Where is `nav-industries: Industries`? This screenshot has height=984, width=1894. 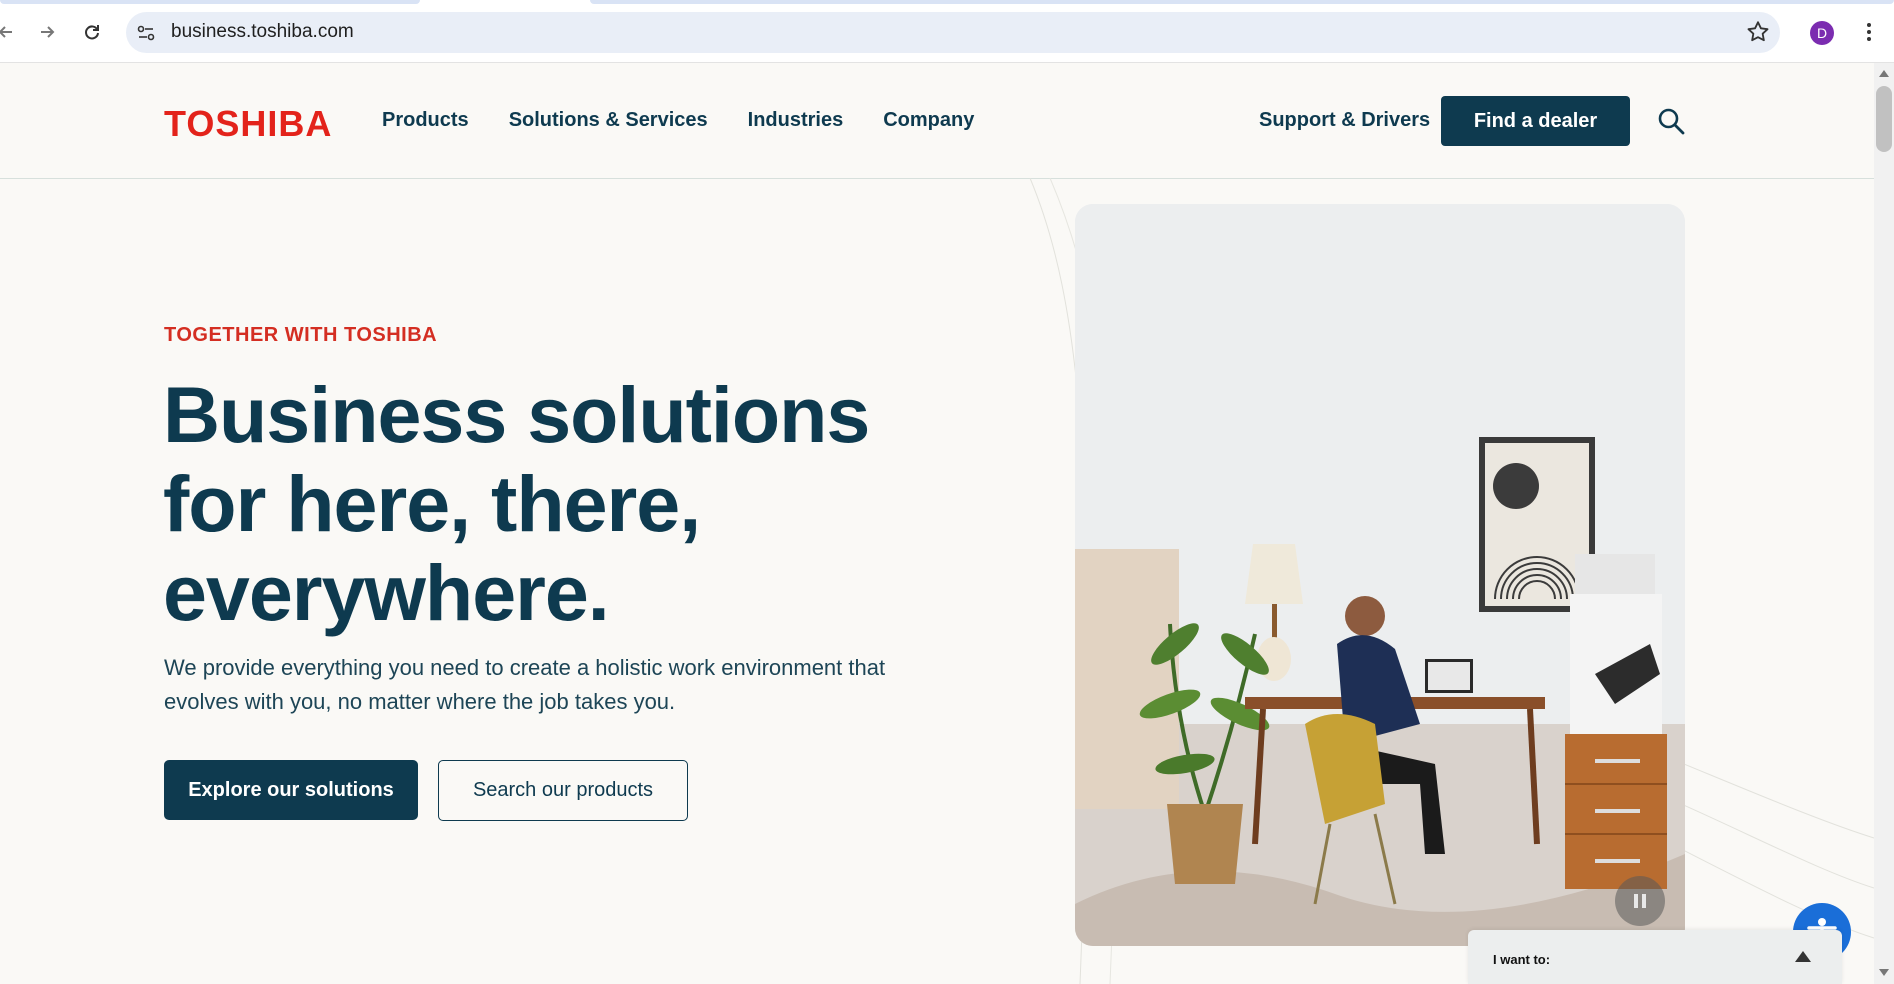
nav-industries: Industries is located at coordinates (796, 120).